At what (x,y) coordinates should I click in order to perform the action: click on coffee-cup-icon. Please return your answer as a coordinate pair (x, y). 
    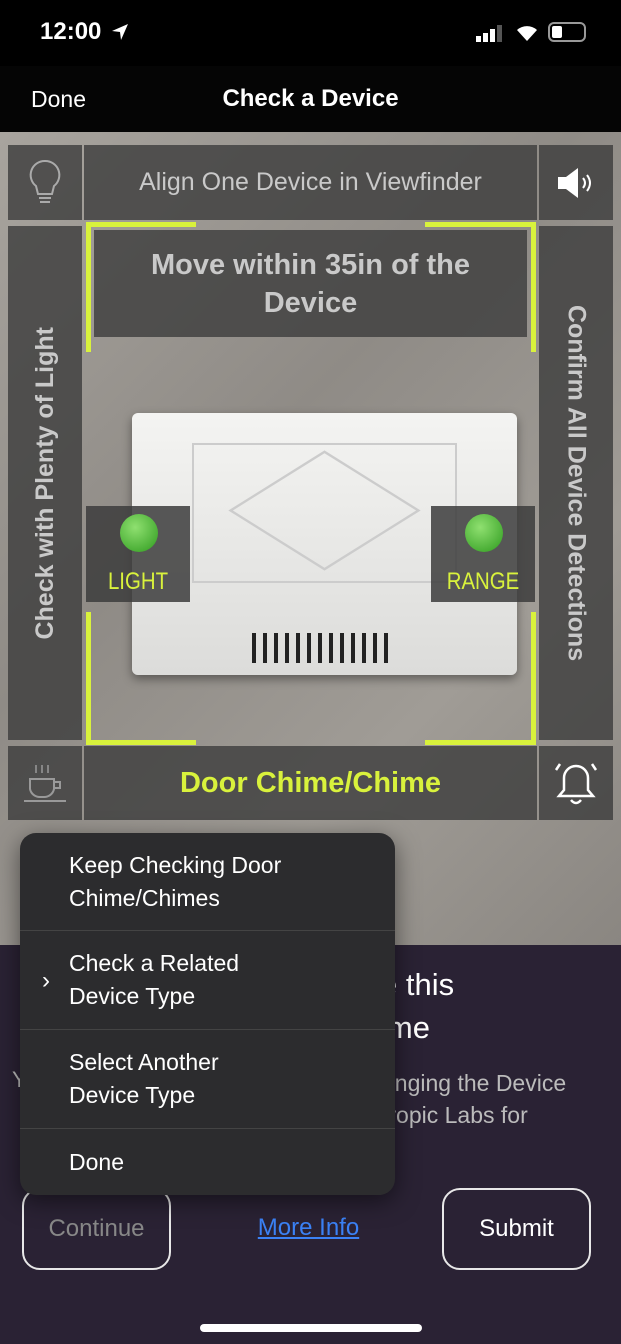
    Looking at the image, I should click on (45, 783).